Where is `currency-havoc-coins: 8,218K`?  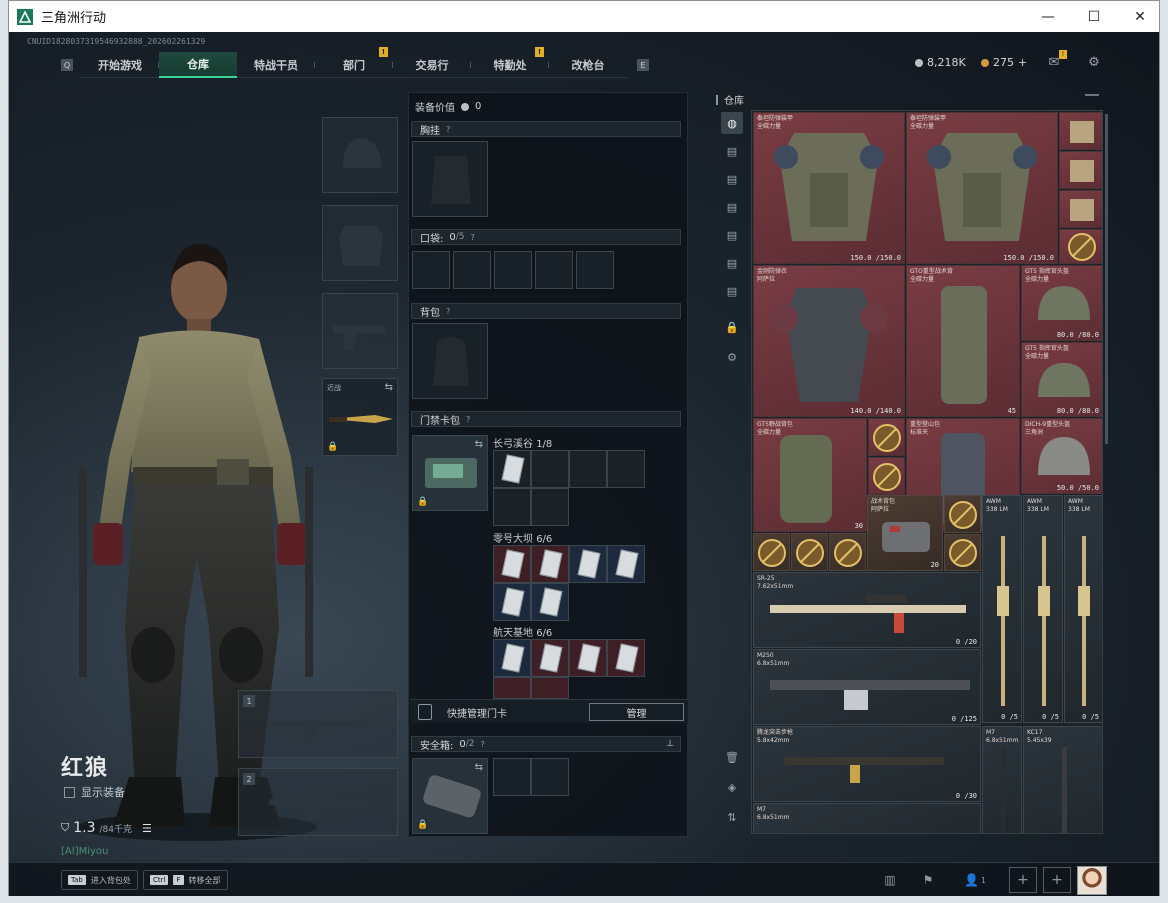 currency-havoc-coins: 8,218K is located at coordinates (940, 62).